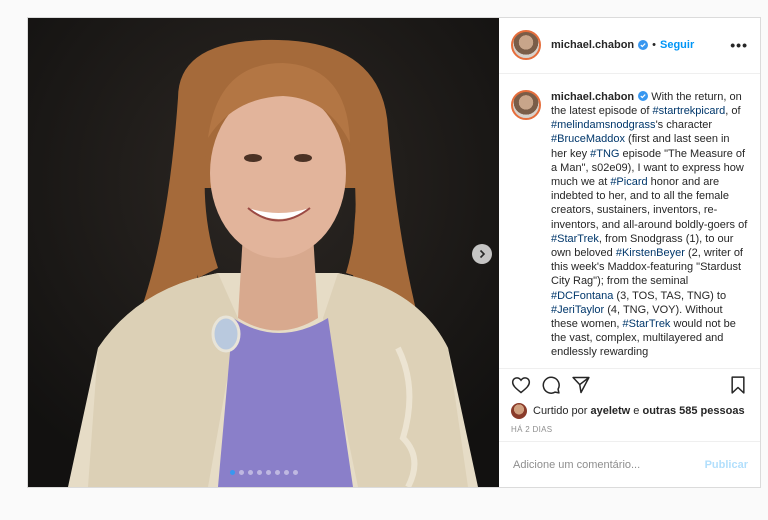  What do you see at coordinates (526, 104) in the screenshot?
I see `caption-avatar` at bounding box center [526, 104].